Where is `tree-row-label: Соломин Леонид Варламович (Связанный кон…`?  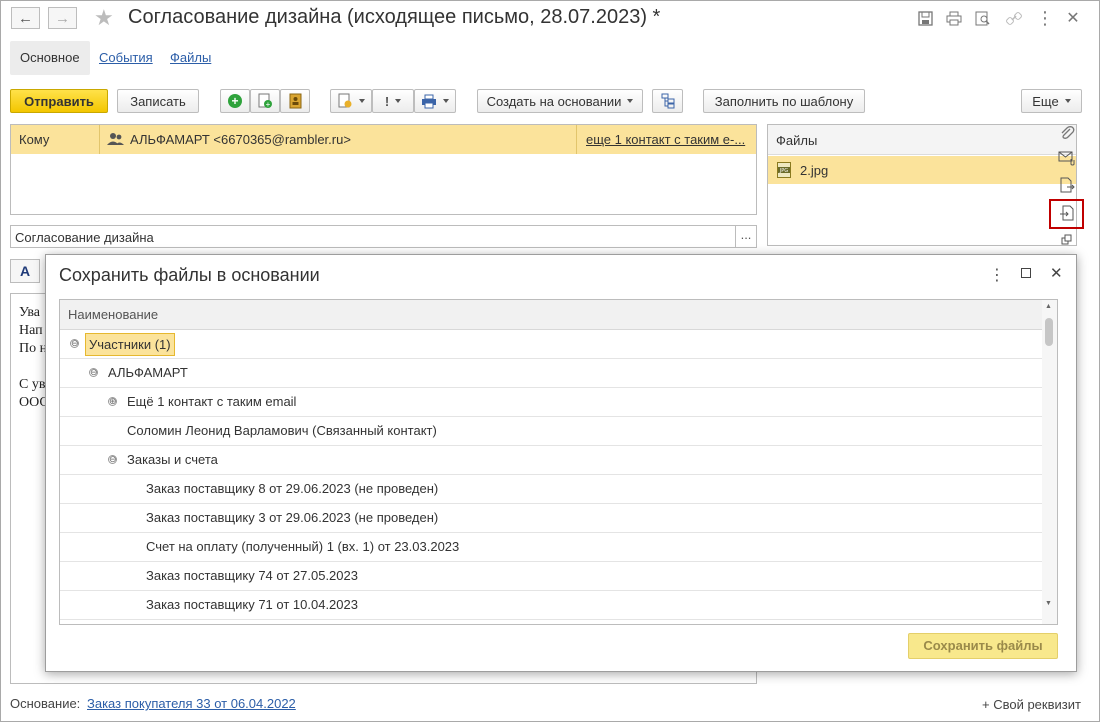
tree-row-label: Соломин Леонид Варламович (Связанный кон… is located at coordinates (282, 430).